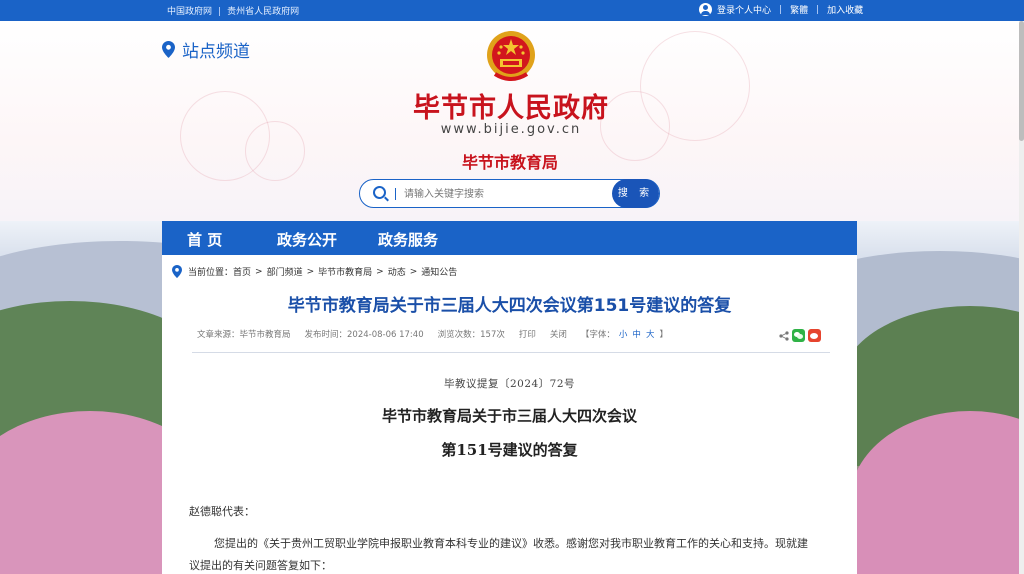 The width and height of the screenshot is (1024, 574). What do you see at coordinates (744, 9) in the screenshot?
I see `login-link: 登录个人中心` at bounding box center [744, 9].